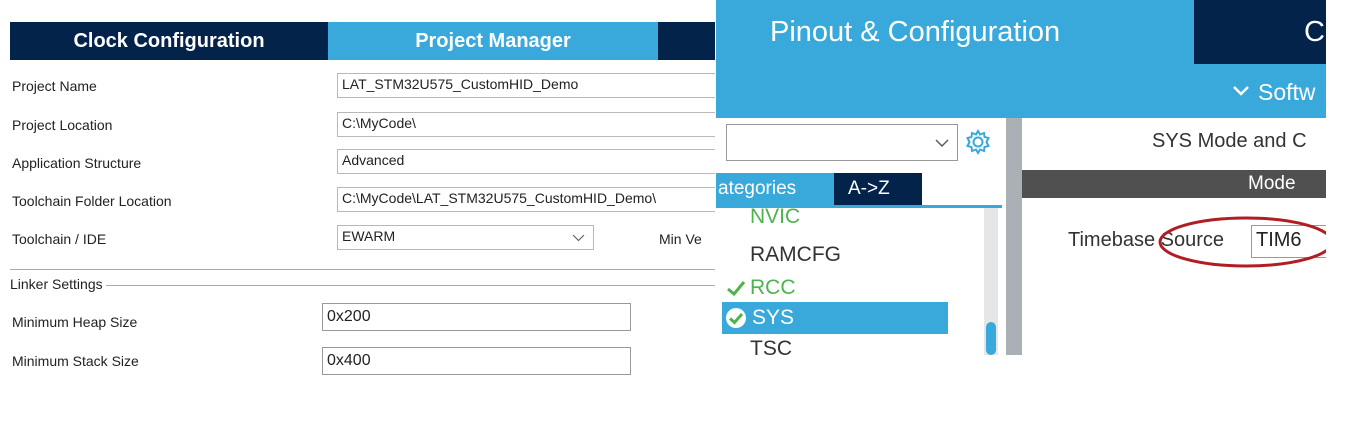 This screenshot has width=1348, height=430. What do you see at coordinates (835, 318) in the screenshot?
I see `list-item-sys-row: SYS` at bounding box center [835, 318].